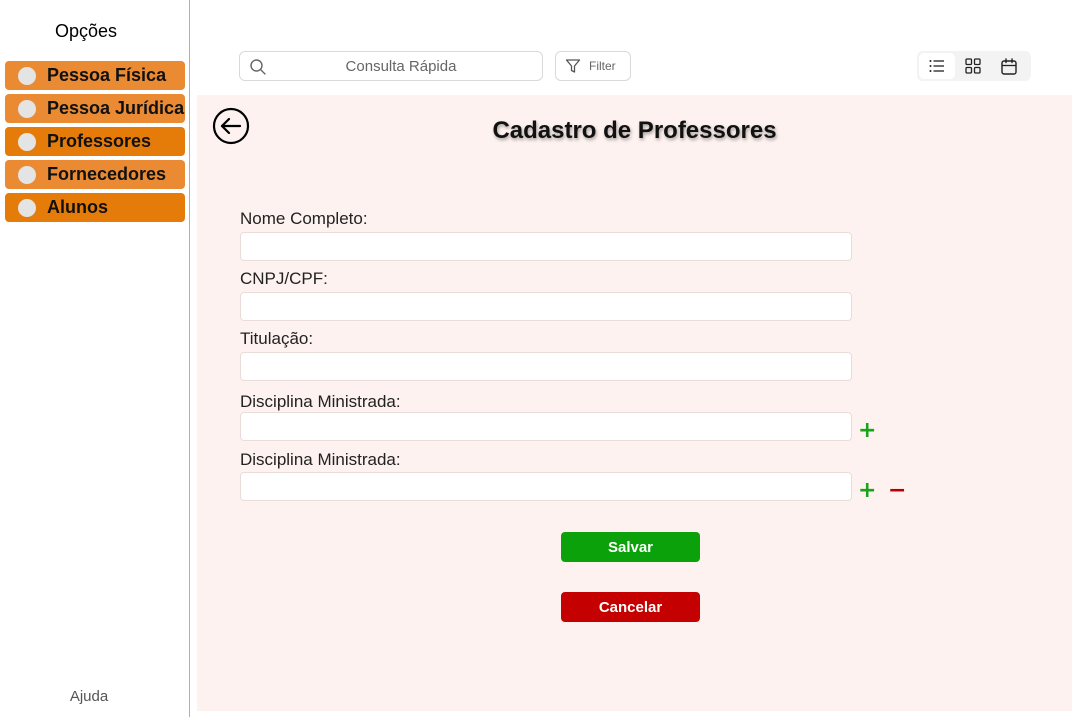 The image size is (1083, 721). What do you see at coordinates (573, 66) in the screenshot?
I see `filter-icon` at bounding box center [573, 66].